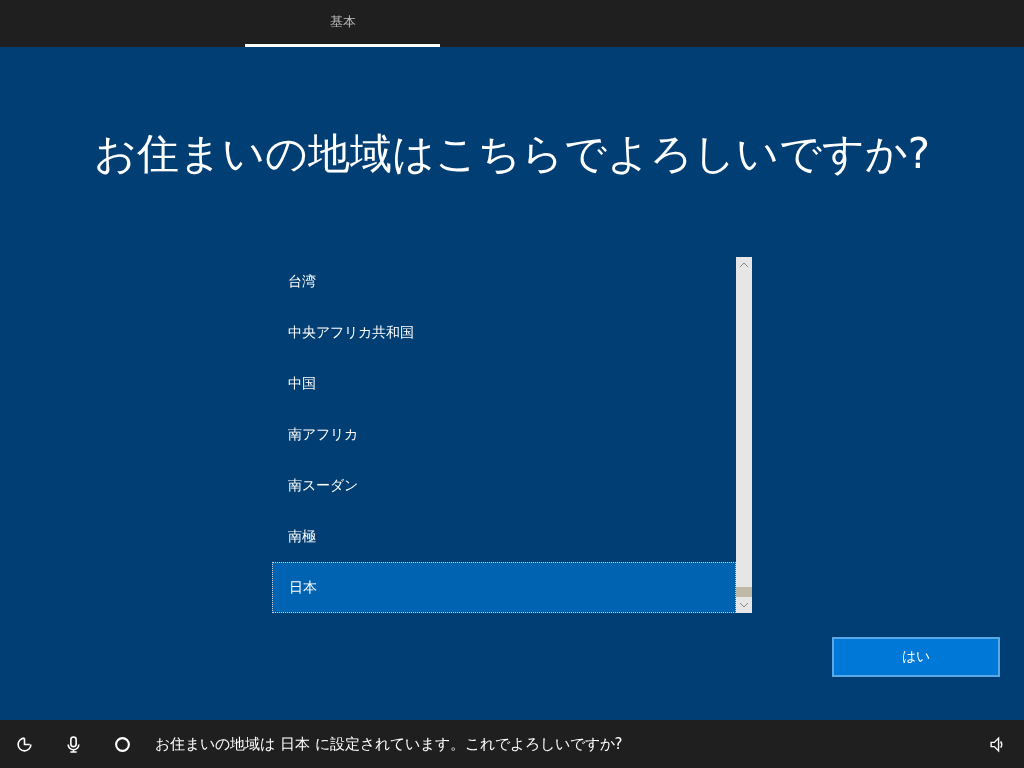 The width and height of the screenshot is (1024, 768). What do you see at coordinates (504, 435) in the screenshot?
I see `region-list-item: 南アフリカ` at bounding box center [504, 435].